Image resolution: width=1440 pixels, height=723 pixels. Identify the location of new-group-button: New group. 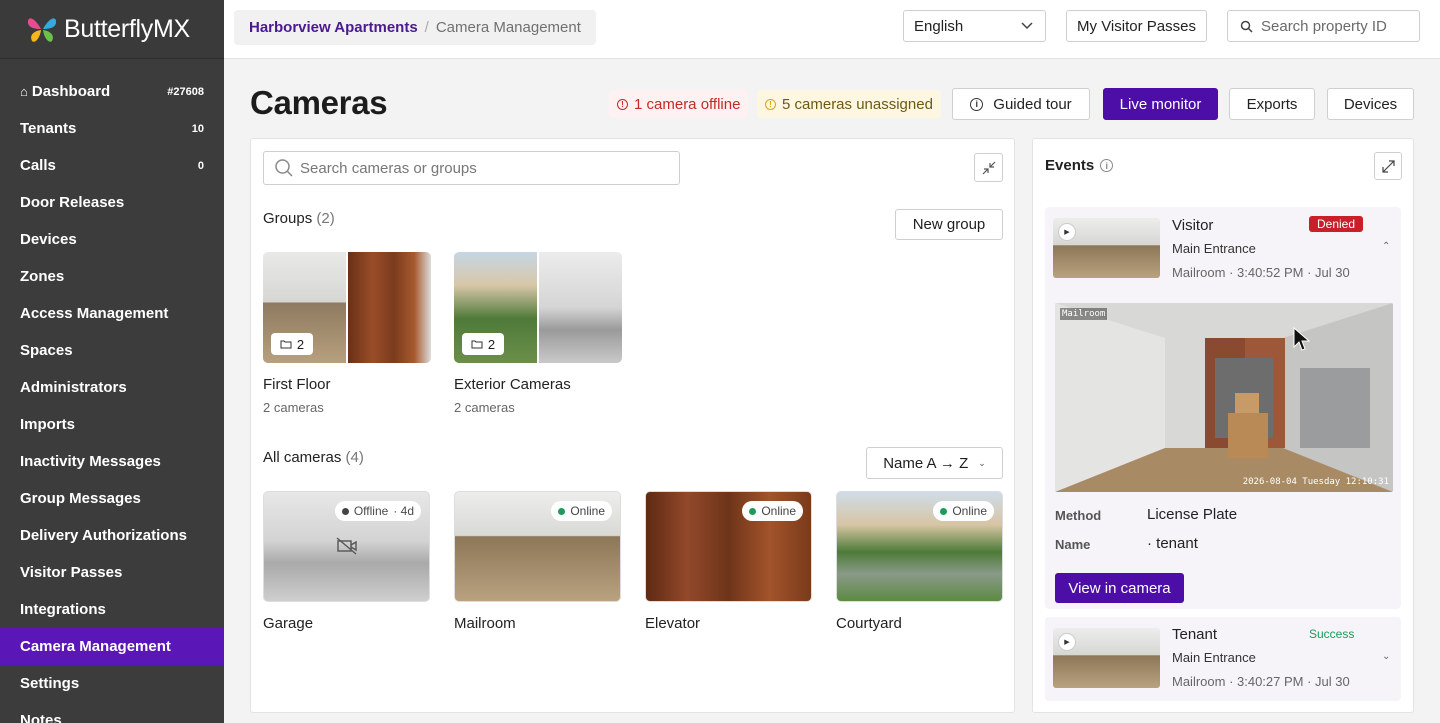
(949, 224).